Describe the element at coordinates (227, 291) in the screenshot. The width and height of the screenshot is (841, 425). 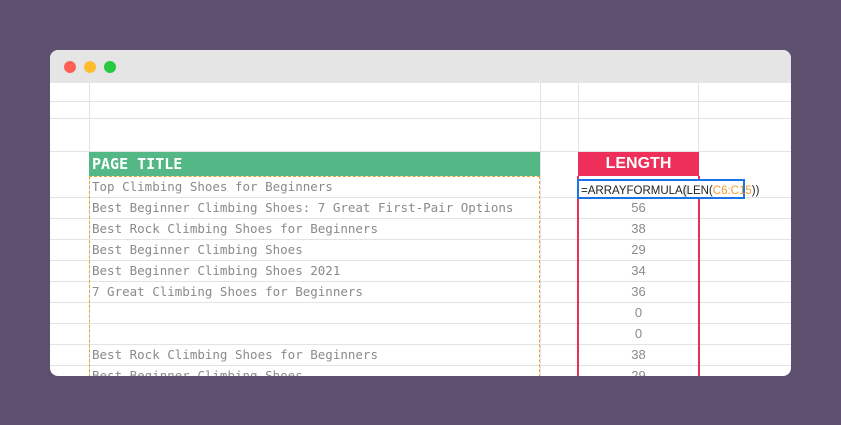
I see `title-cell: 7 Great Climbing Shoes for Beginners` at that location.